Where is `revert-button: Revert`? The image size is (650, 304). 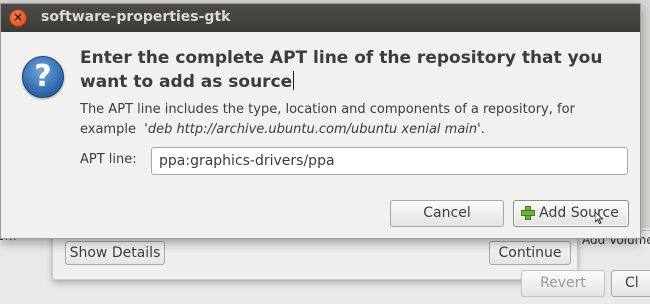
revert-button: Revert is located at coordinates (563, 283).